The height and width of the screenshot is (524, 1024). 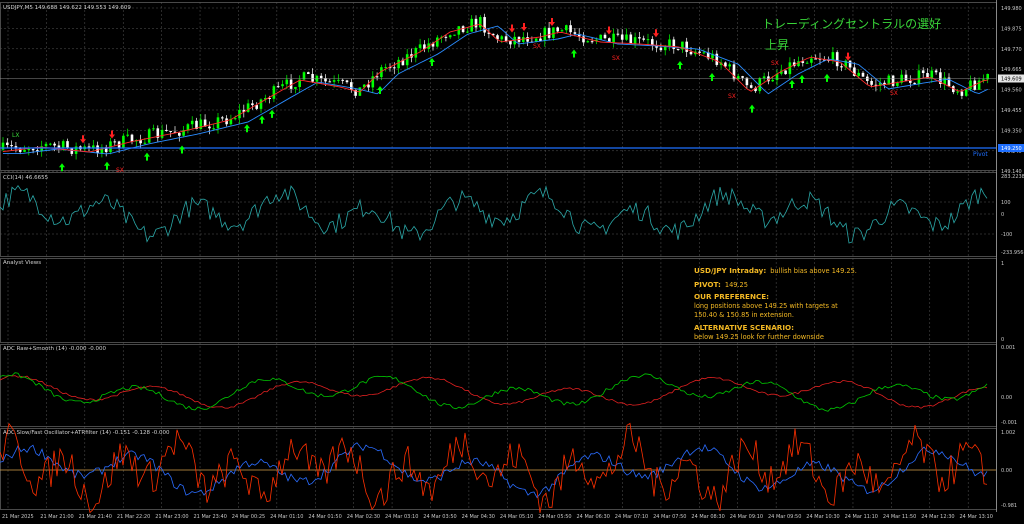 What do you see at coordinates (1009, 506) in the screenshot?
I see `adc-slow-tick-label: -0.981` at bounding box center [1009, 506].